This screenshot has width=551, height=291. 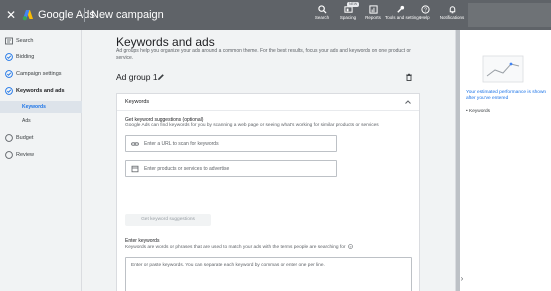 I want to click on nav-sublabel: Ads, so click(x=26, y=121).